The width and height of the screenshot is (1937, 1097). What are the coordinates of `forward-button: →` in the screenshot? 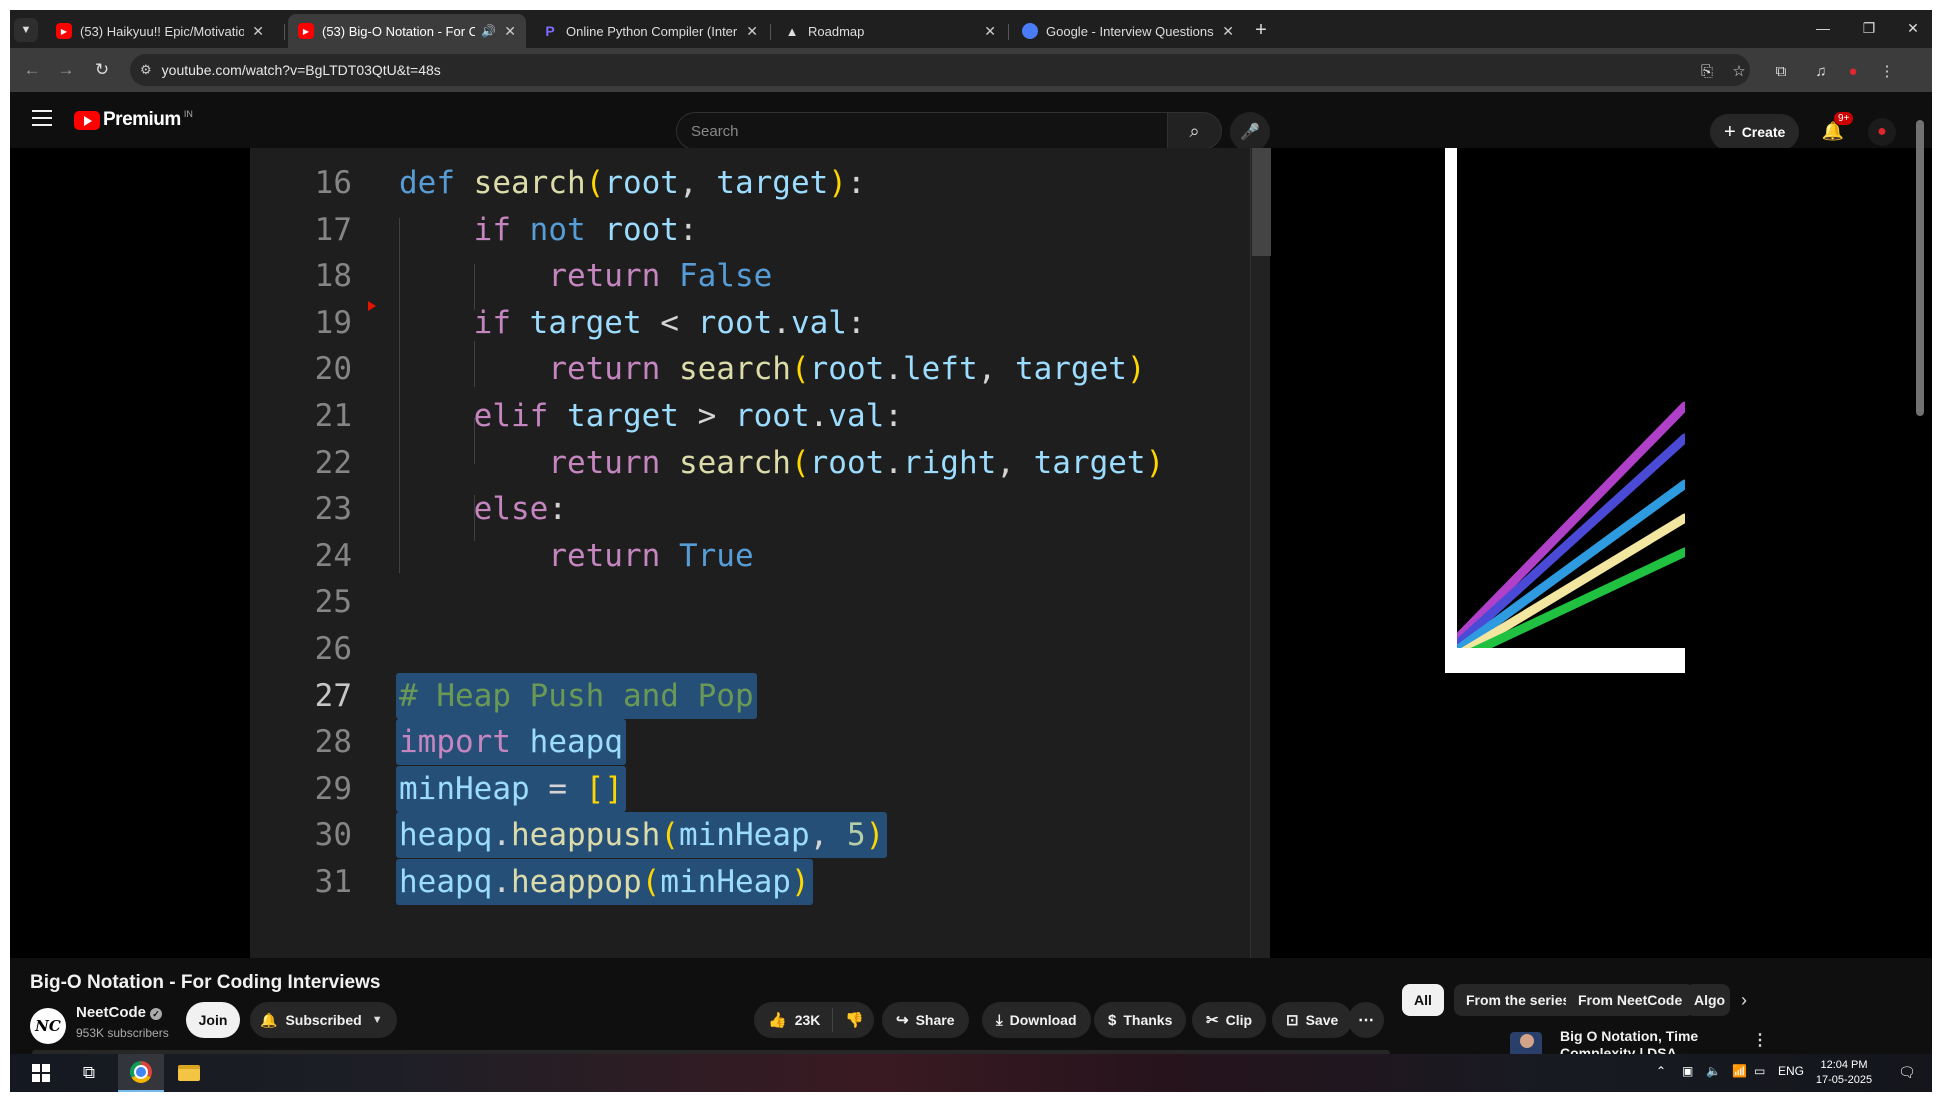 It's located at (66, 70).